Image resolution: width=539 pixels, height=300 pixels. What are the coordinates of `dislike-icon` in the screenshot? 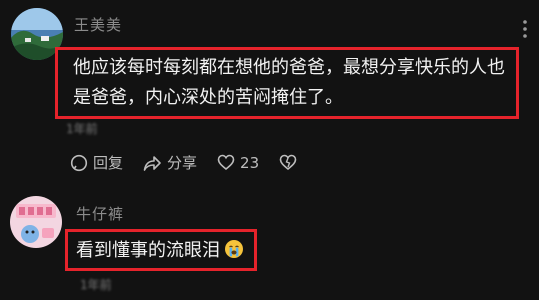 It's located at (288, 162).